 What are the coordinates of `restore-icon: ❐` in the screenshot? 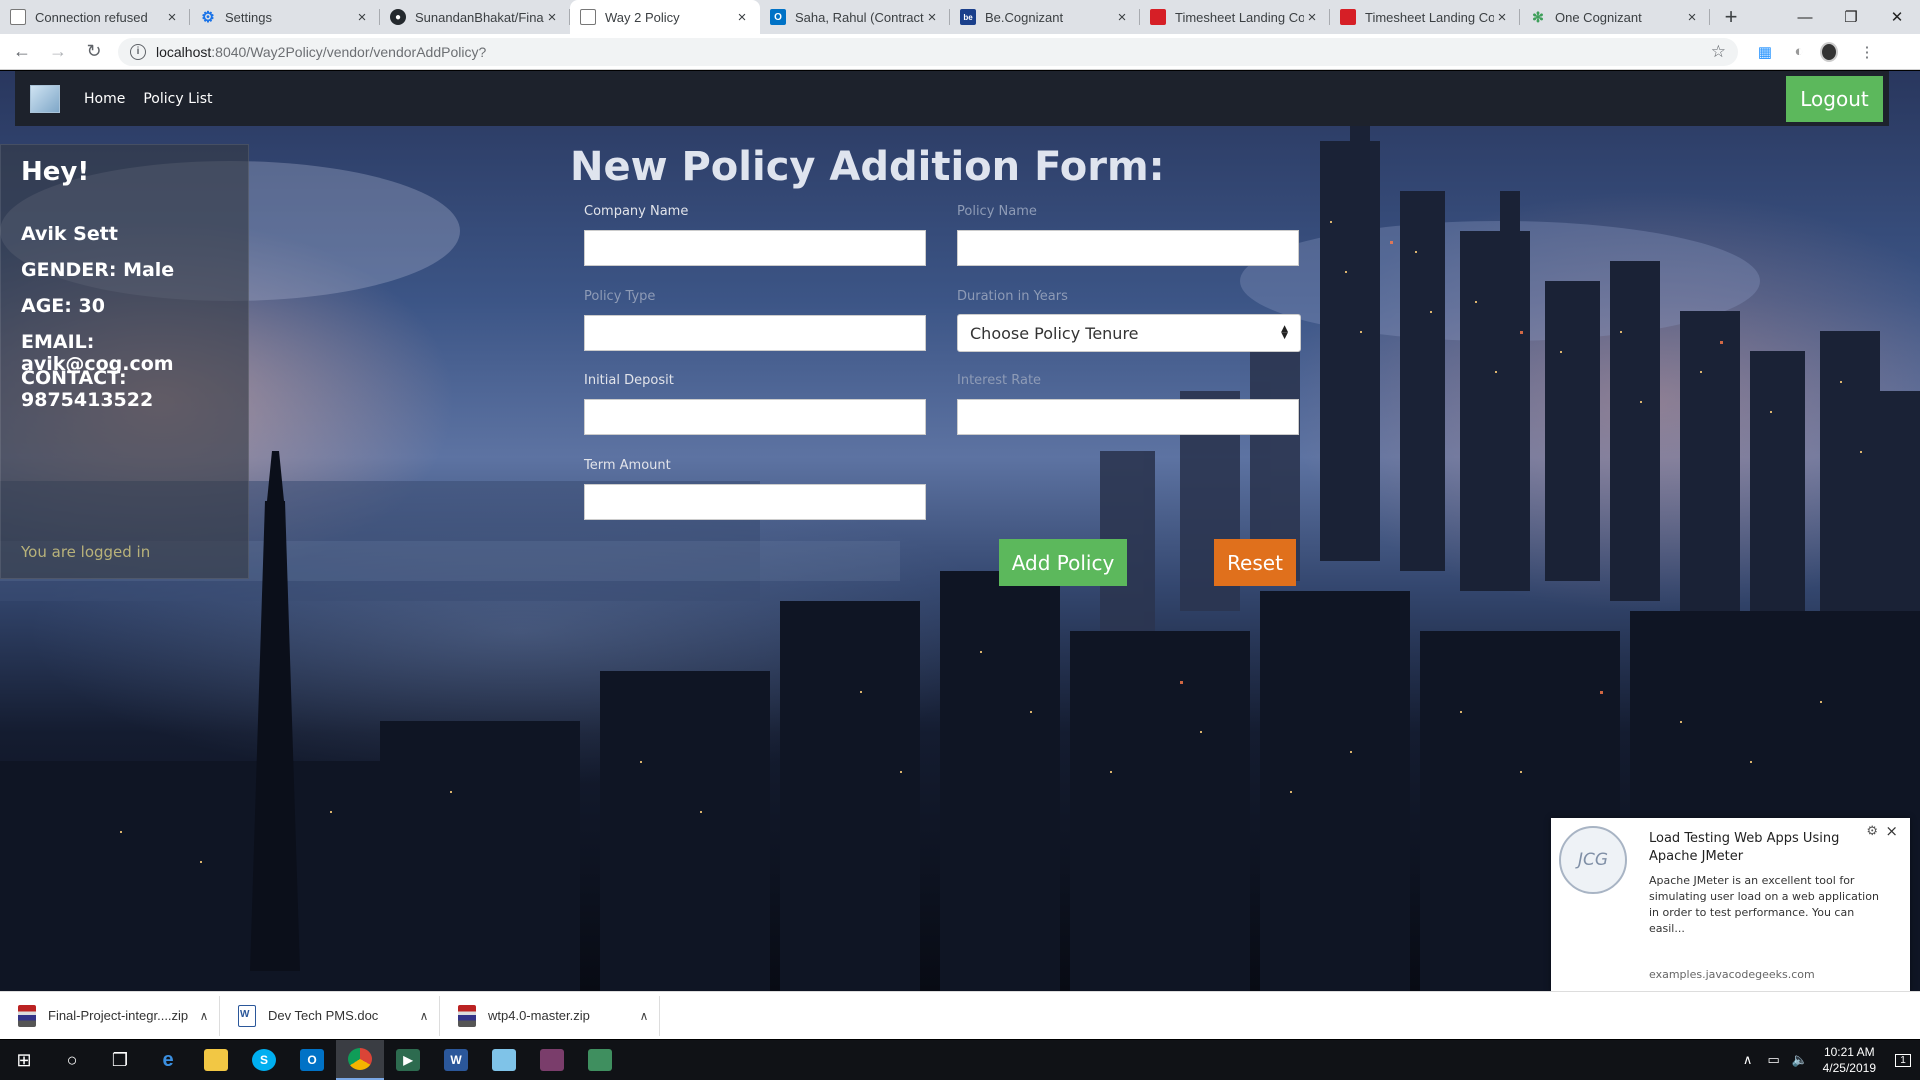 It's located at (1851, 17).